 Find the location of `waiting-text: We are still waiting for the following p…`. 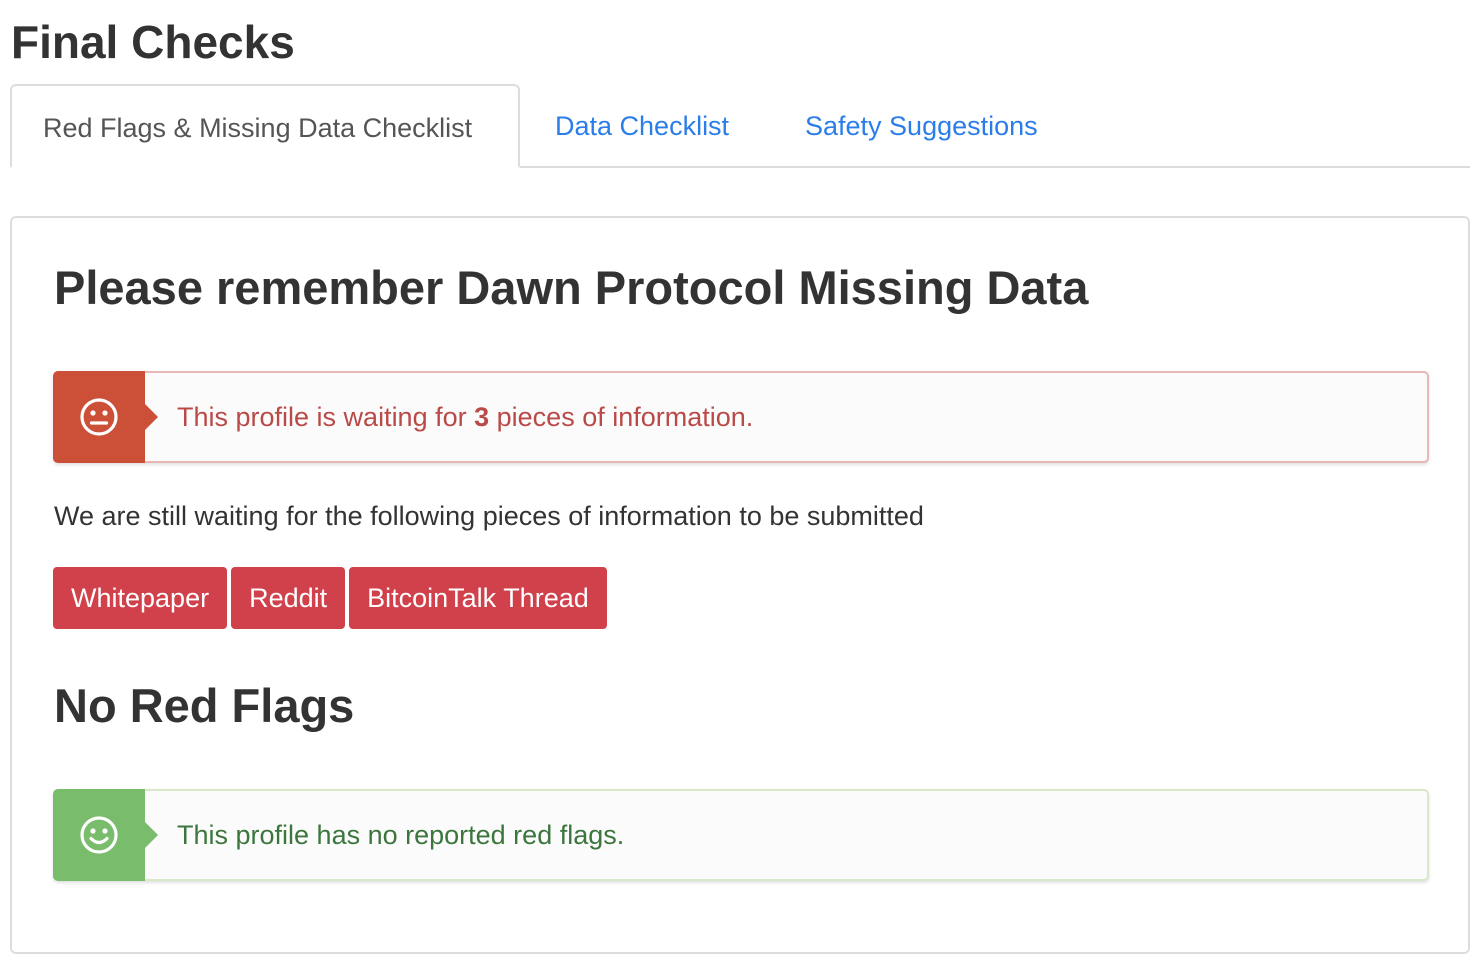

waiting-text: We are still waiting for the following p… is located at coordinates (489, 516).